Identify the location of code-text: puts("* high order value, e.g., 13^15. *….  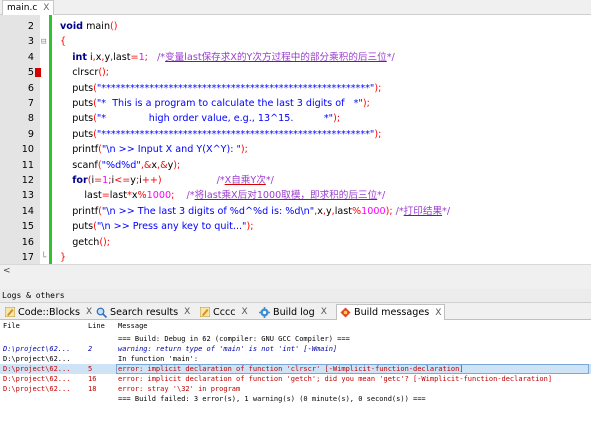
(200, 119).